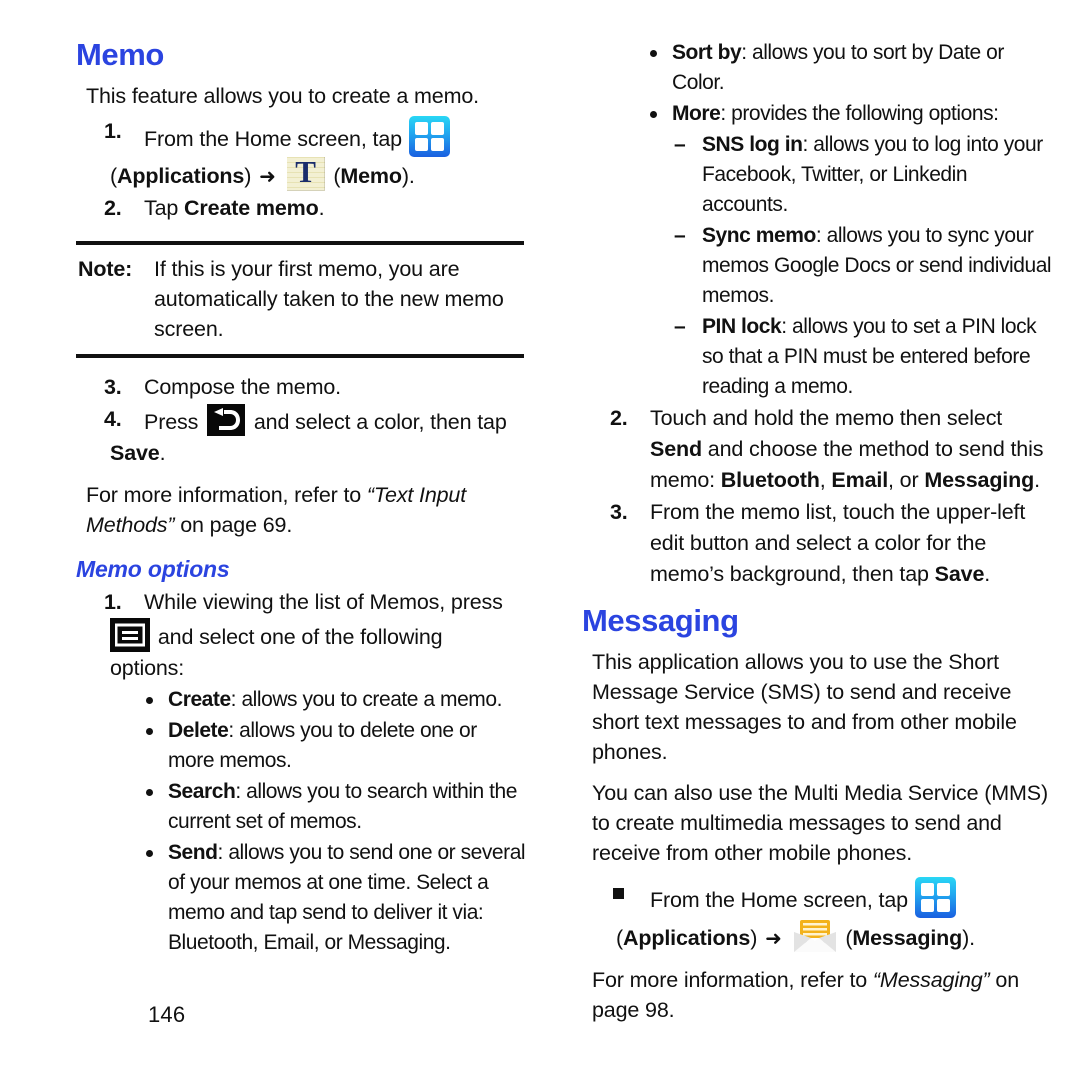 The height and width of the screenshot is (1080, 1080). I want to click on square-bullet-marker, so click(618, 893).